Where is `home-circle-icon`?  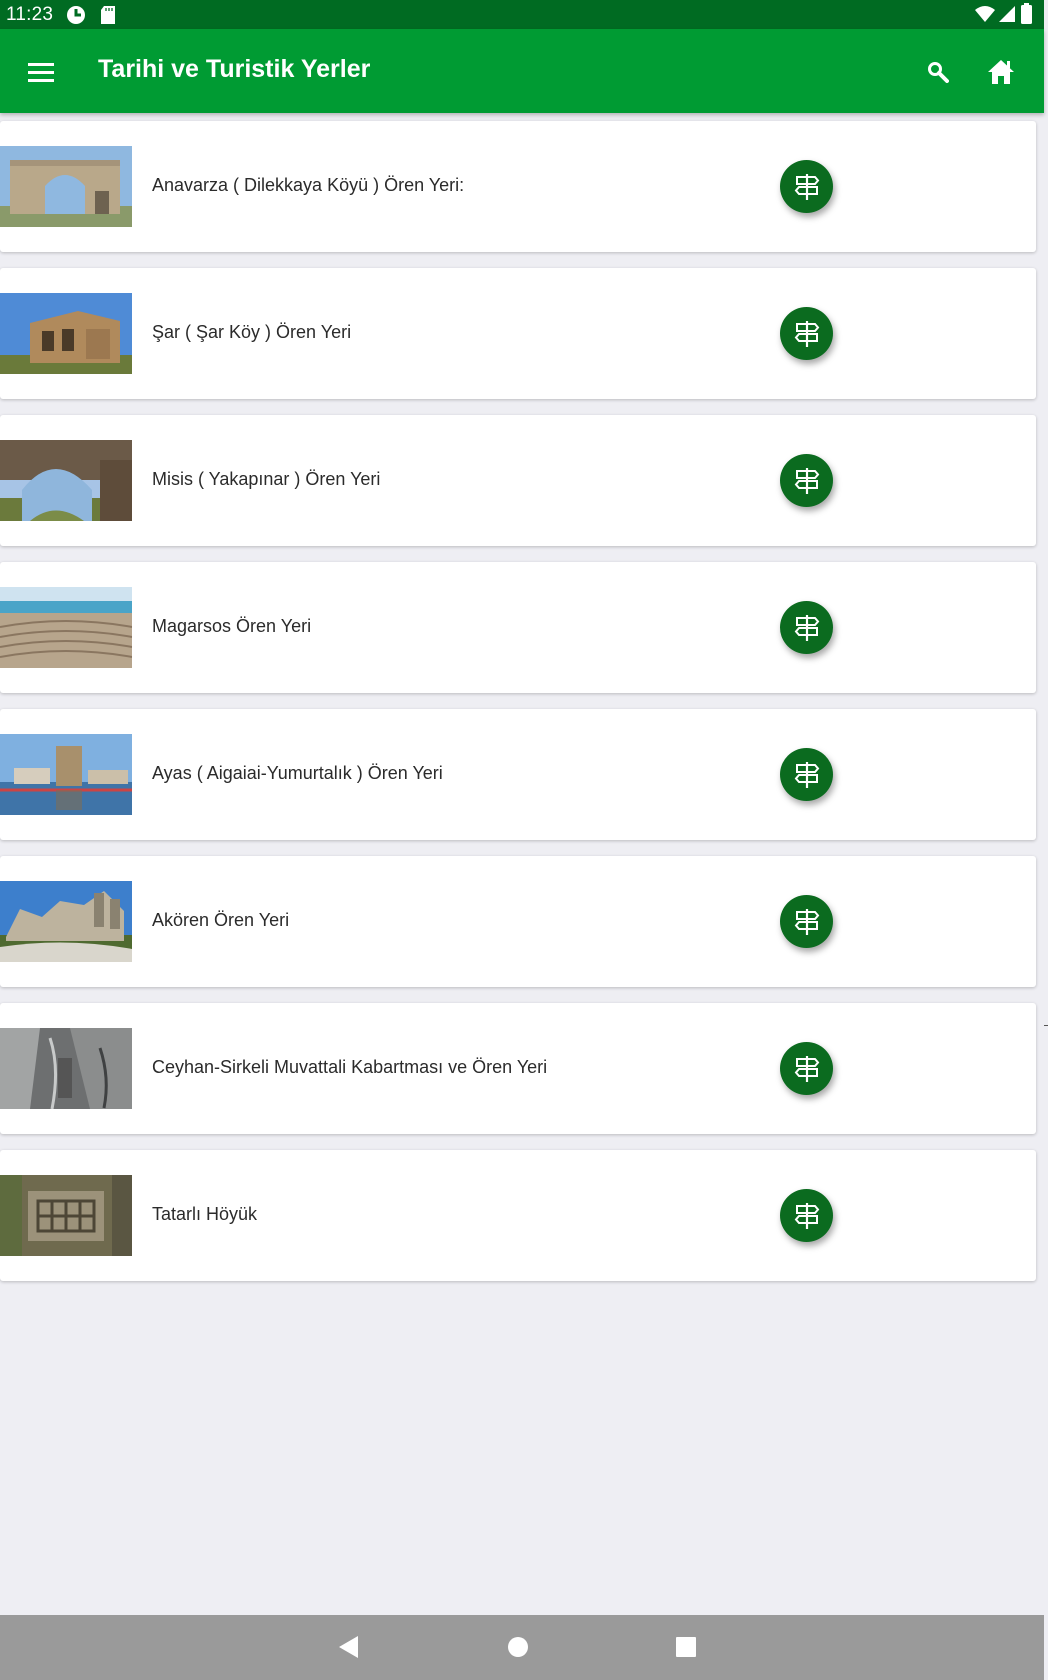 home-circle-icon is located at coordinates (518, 1647).